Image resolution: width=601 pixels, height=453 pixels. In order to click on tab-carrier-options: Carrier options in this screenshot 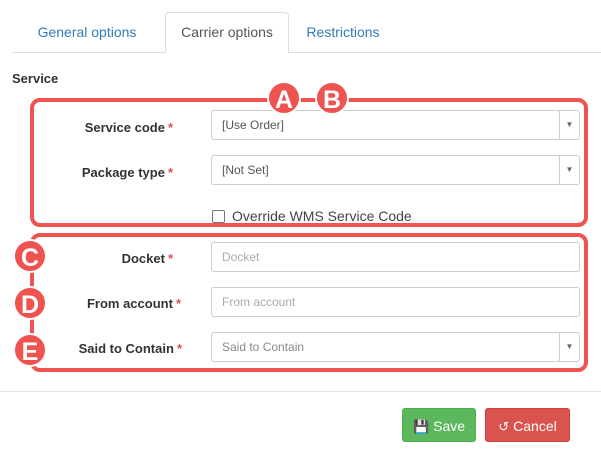, I will do `click(227, 32)`.